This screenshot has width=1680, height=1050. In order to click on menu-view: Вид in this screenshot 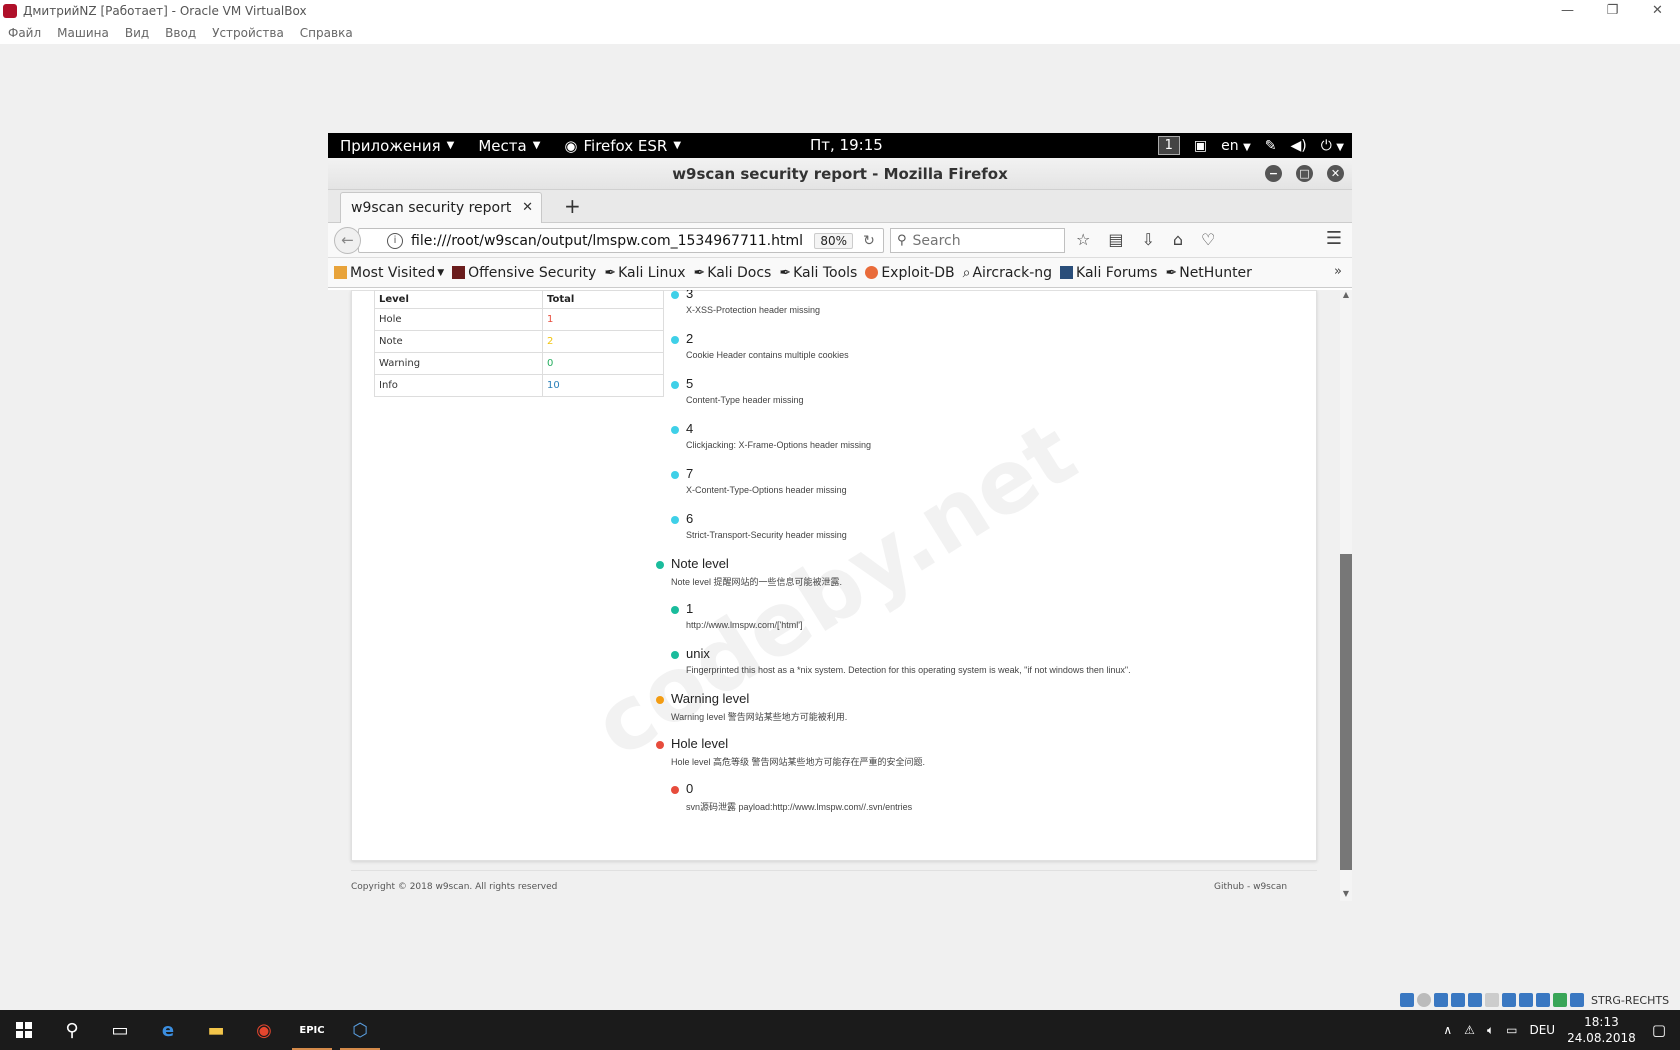, I will do `click(137, 33)`.